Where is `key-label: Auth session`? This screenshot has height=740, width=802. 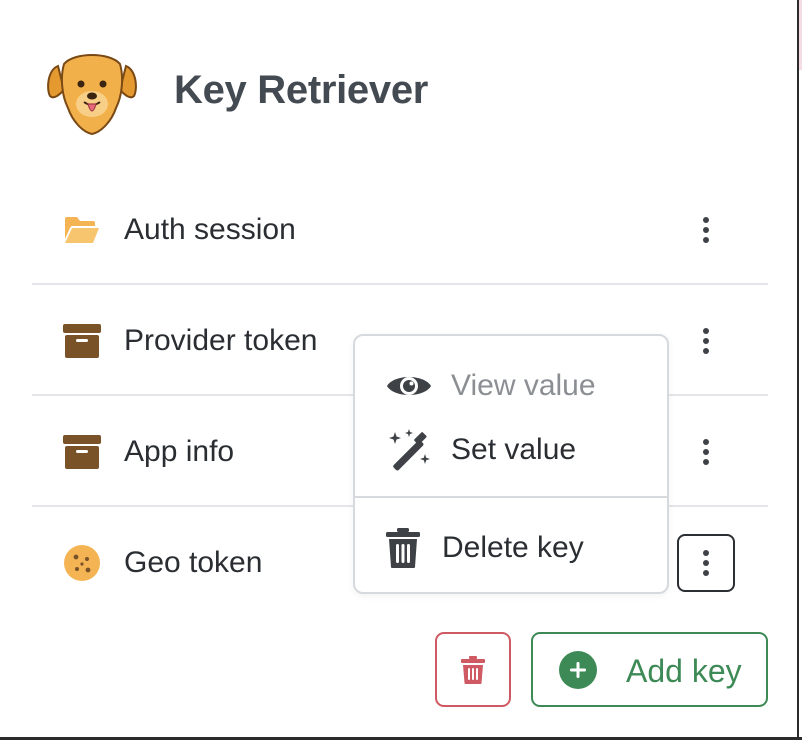
key-label: Auth session is located at coordinates (210, 229).